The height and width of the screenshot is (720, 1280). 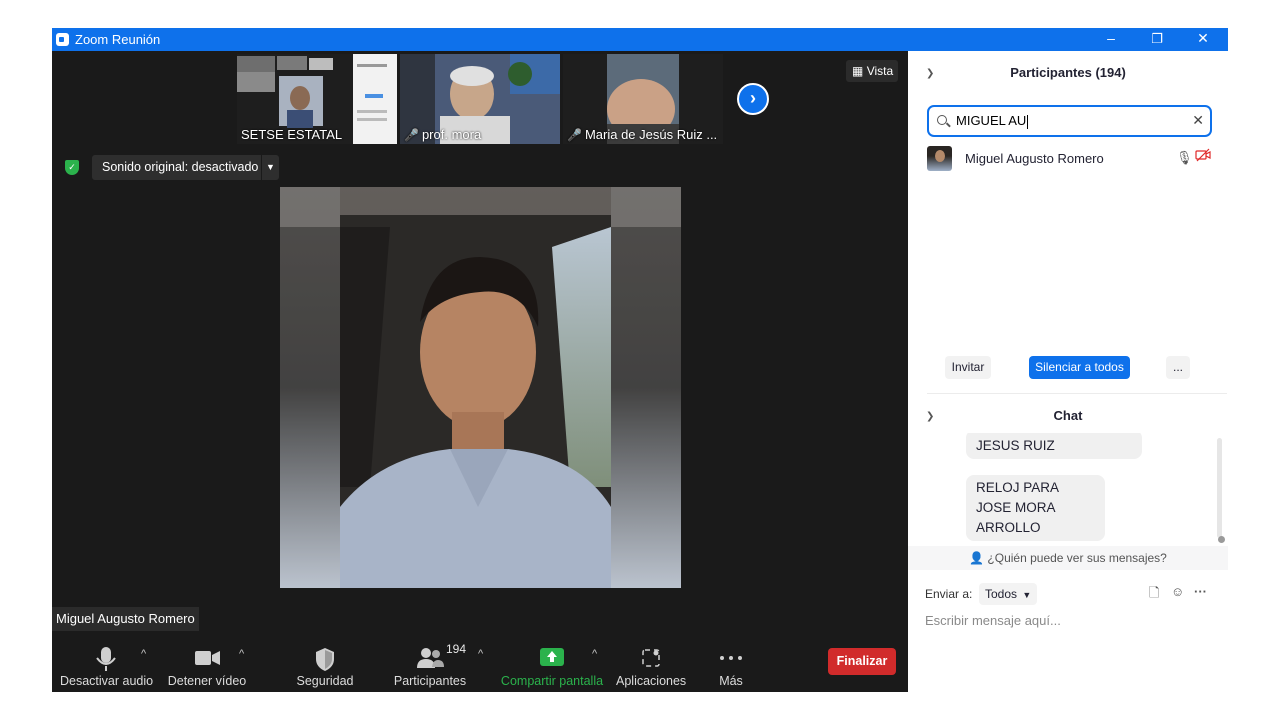 What do you see at coordinates (949, 594) in the screenshot?
I see `send-to-label: Enviar a:` at bounding box center [949, 594].